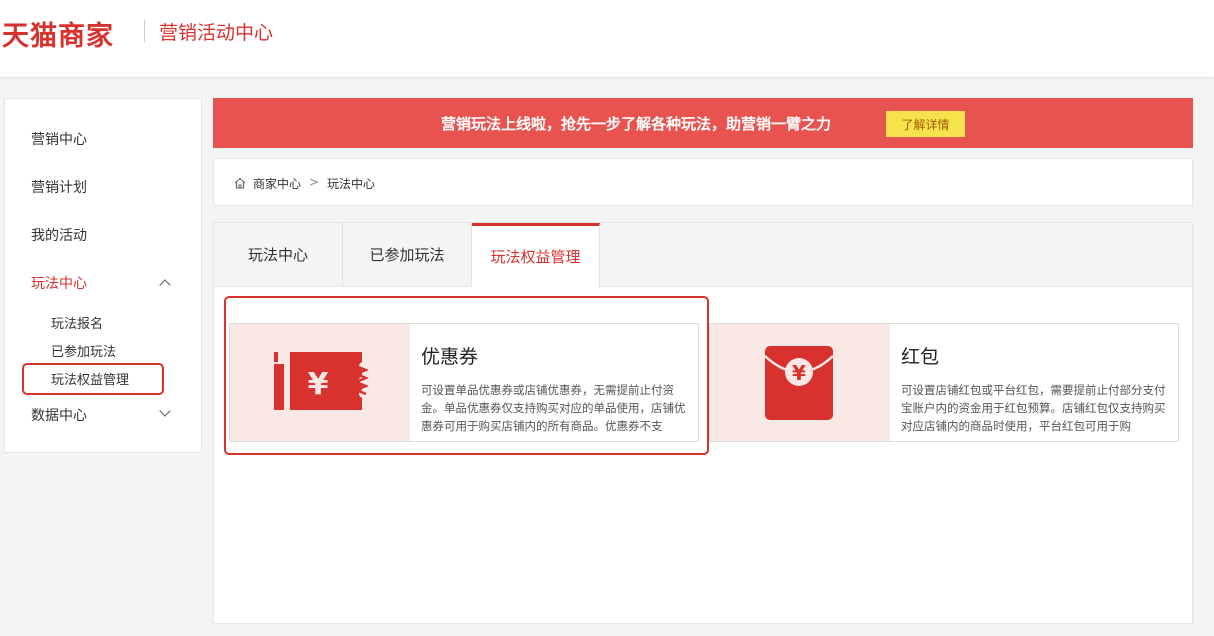 Image resolution: width=1214 pixels, height=636 pixels. Describe the element at coordinates (351, 184) in the screenshot. I see `breadcrumb-current: 玩法中心` at that location.